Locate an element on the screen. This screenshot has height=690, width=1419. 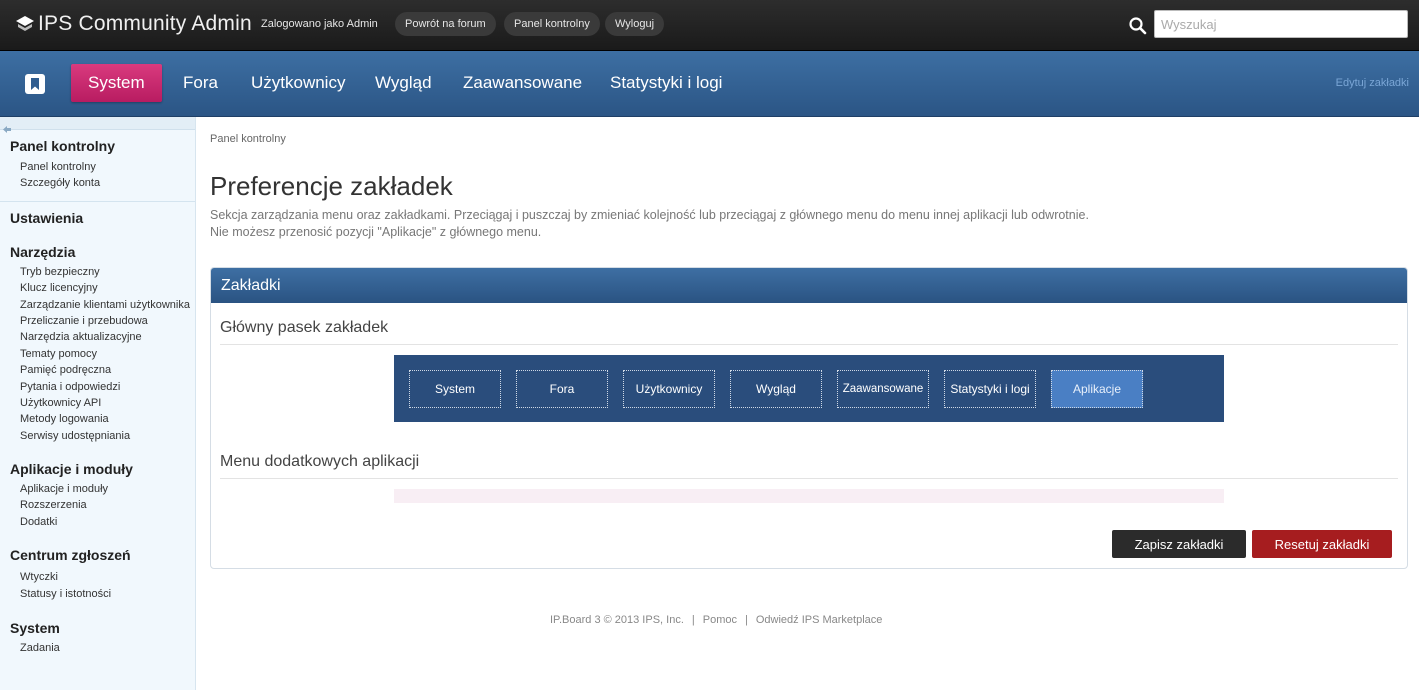
sortable-tab-system: System is located at coordinates (455, 389).